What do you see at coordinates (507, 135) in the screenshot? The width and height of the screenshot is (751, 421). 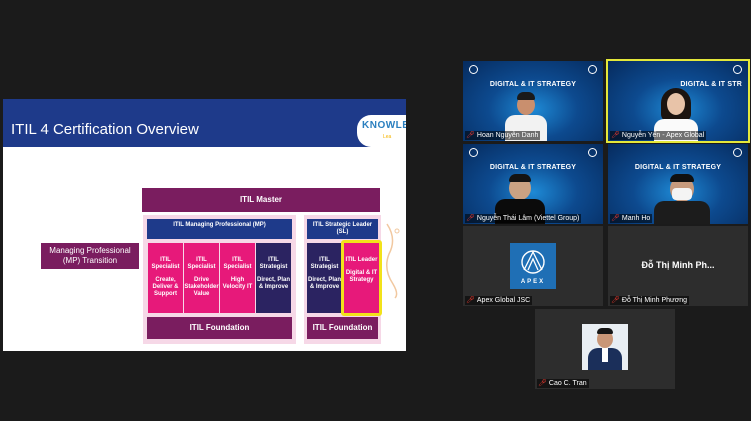 I see `participant-name: Hoan Nguyễn Danh` at bounding box center [507, 135].